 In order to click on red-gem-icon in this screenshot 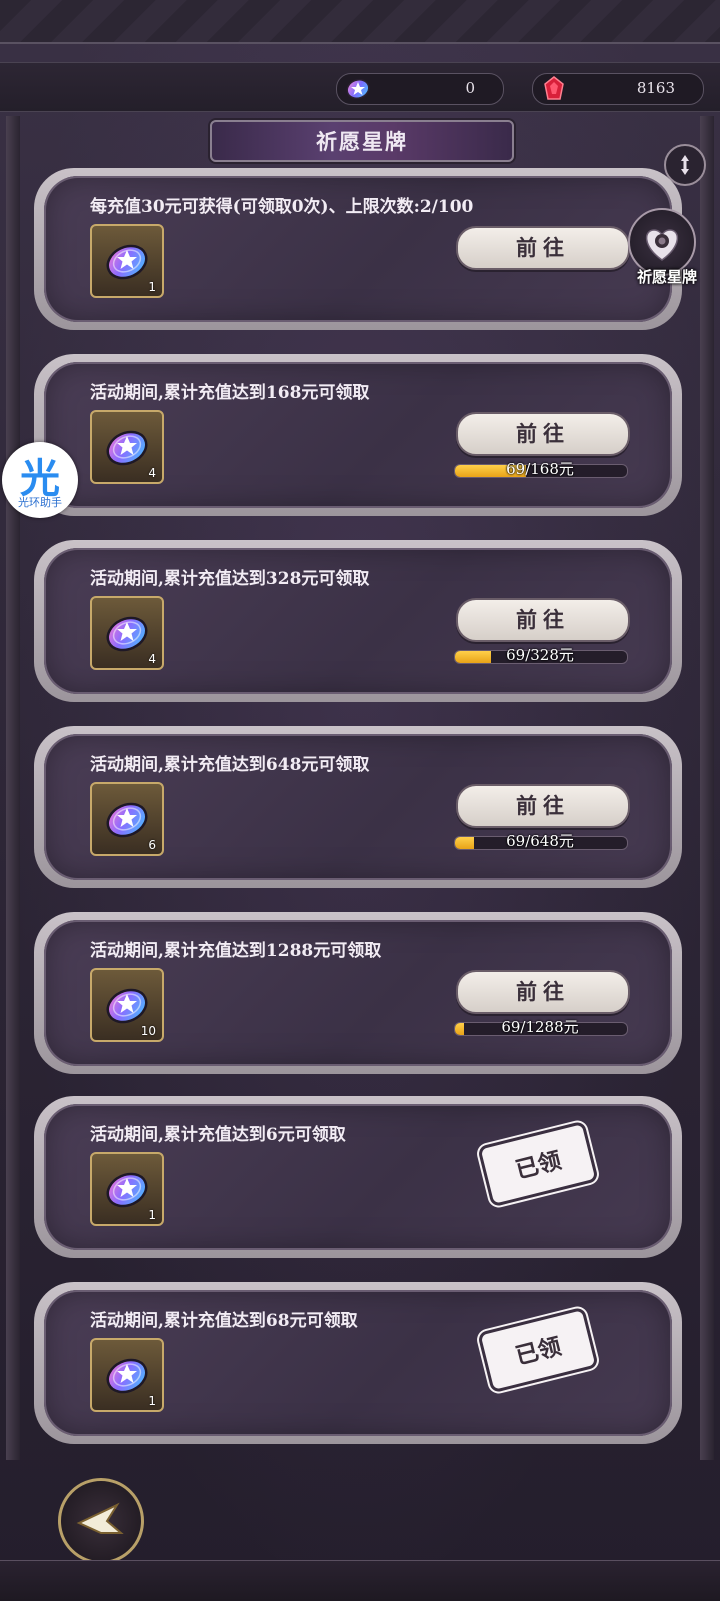, I will do `click(554, 88)`.